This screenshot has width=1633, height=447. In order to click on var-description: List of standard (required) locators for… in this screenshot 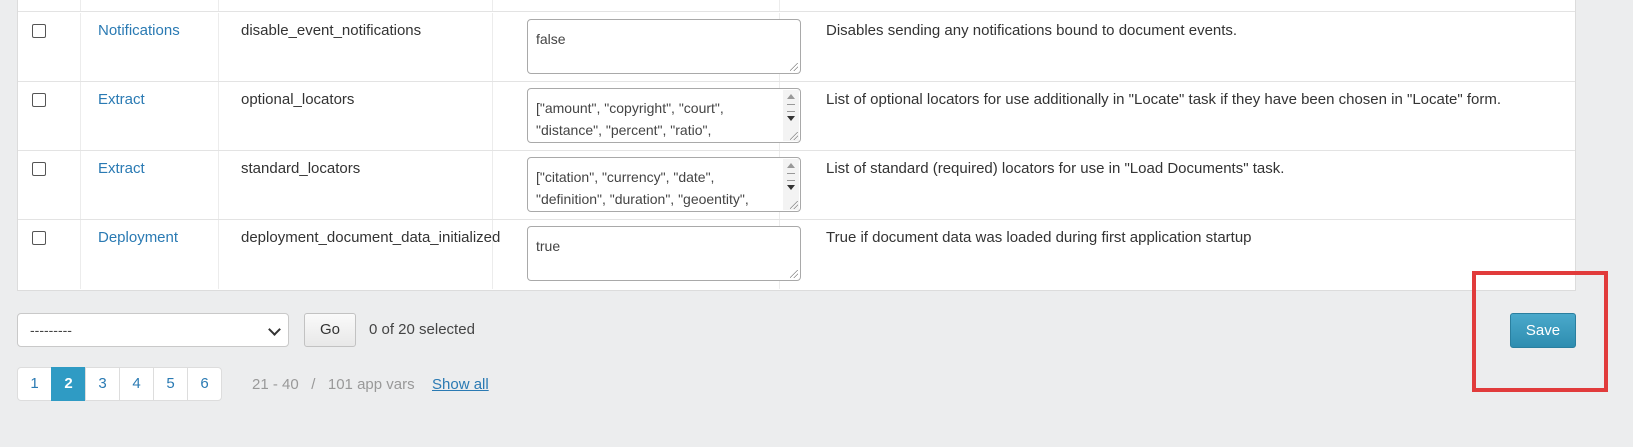, I will do `click(1055, 168)`.